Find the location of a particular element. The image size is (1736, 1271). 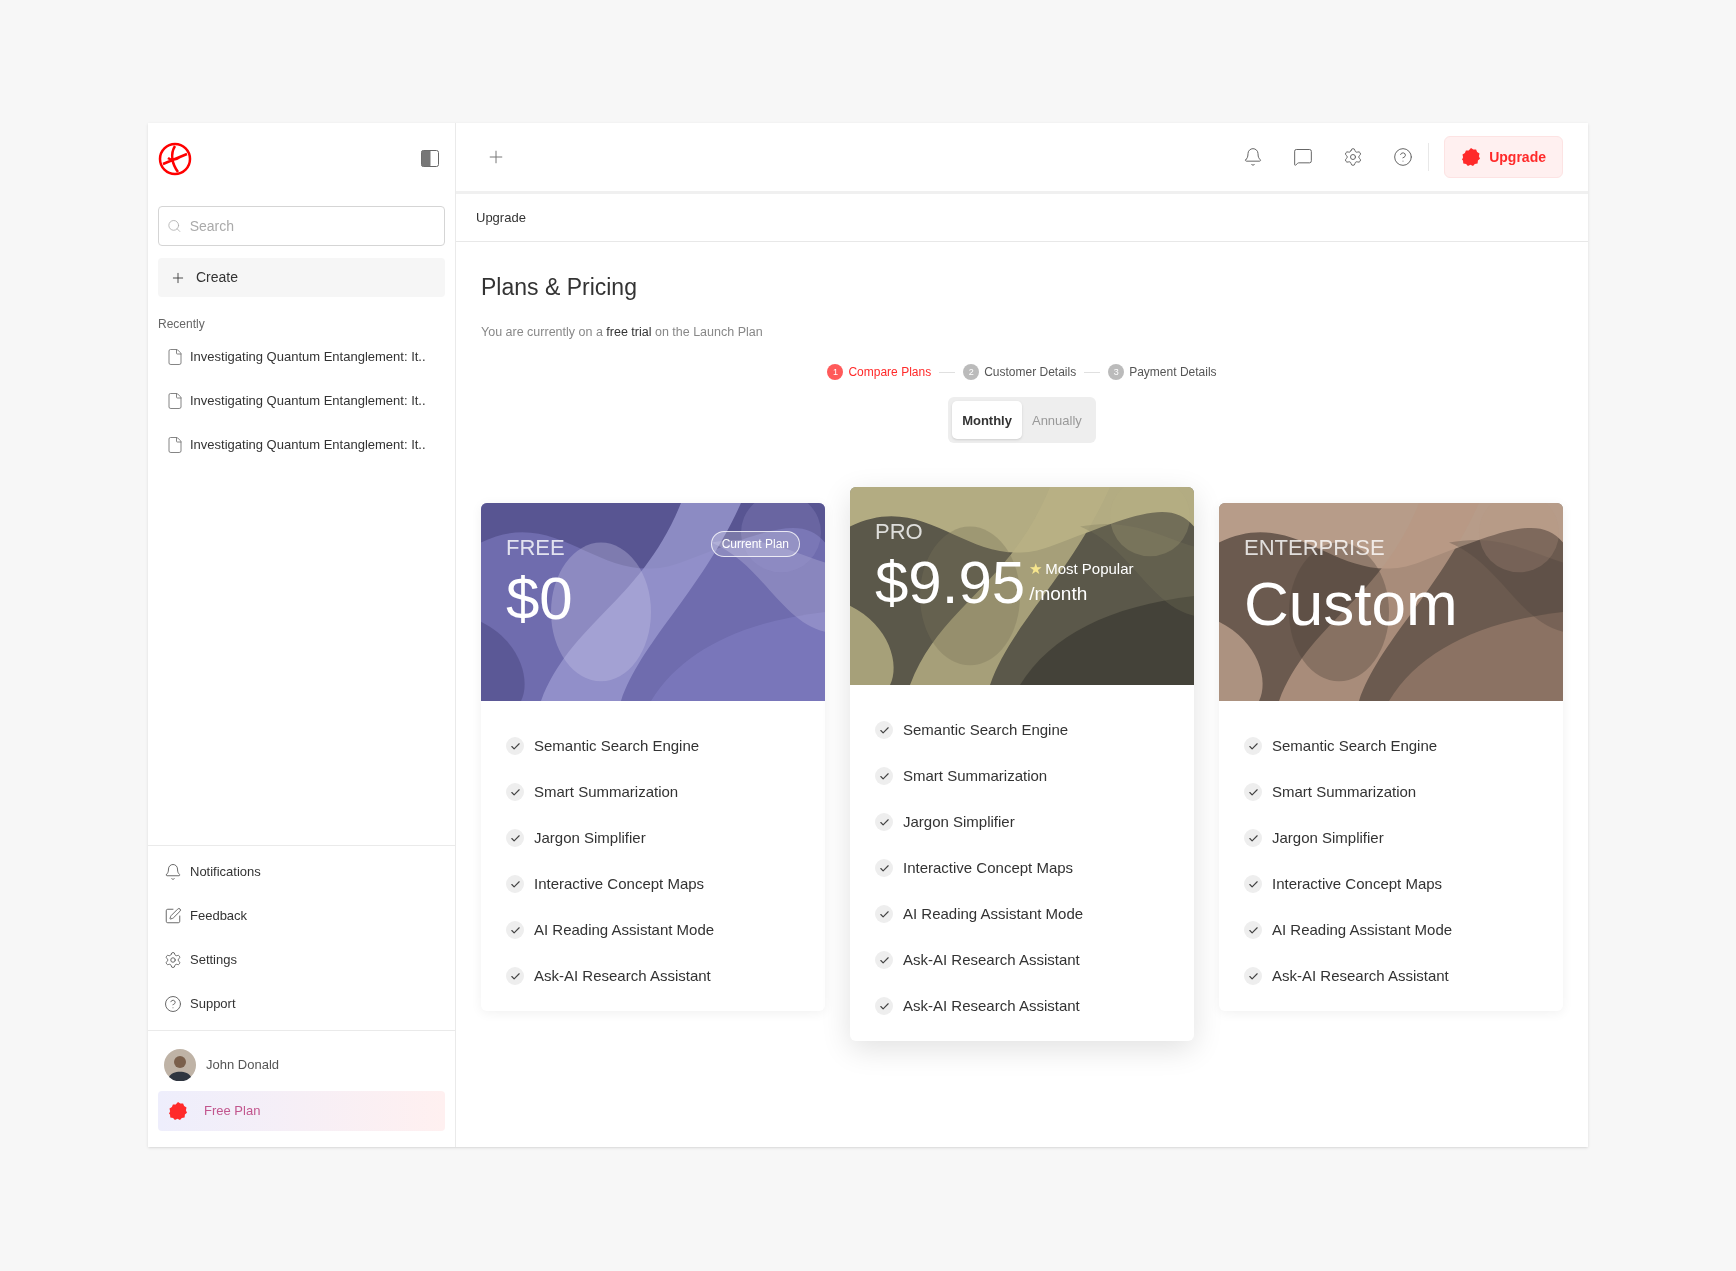

plan-price: $9.95 is located at coordinates (950, 583).